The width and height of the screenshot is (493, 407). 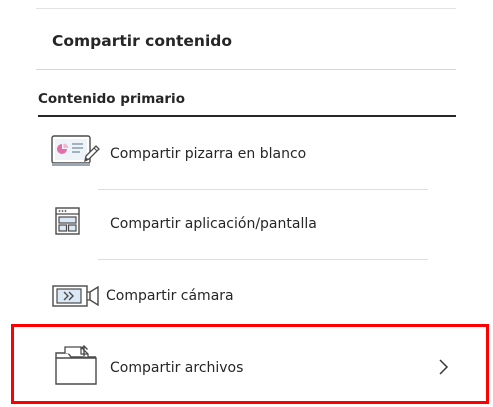 What do you see at coordinates (177, 368) in the screenshot?
I see `share-files-label: Compartir archivos` at bounding box center [177, 368].